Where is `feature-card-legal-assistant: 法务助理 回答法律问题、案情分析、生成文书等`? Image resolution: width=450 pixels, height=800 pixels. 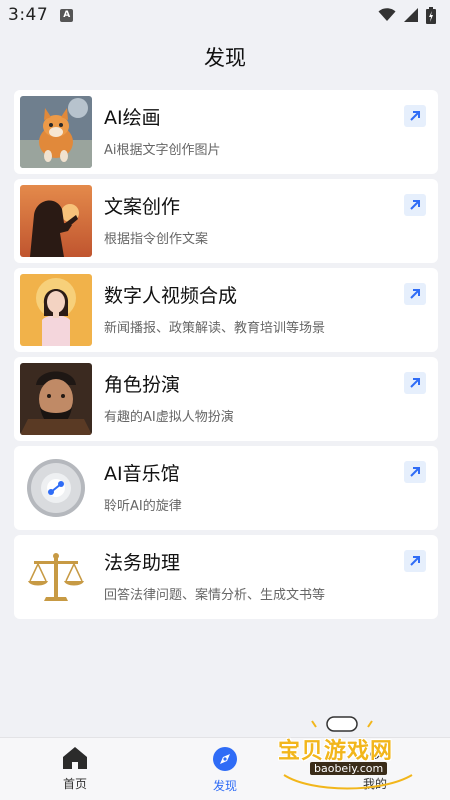
feature-card-legal-assistant: 法务助理 回答法律问题、案情分析、生成文书等 is located at coordinates (226, 577).